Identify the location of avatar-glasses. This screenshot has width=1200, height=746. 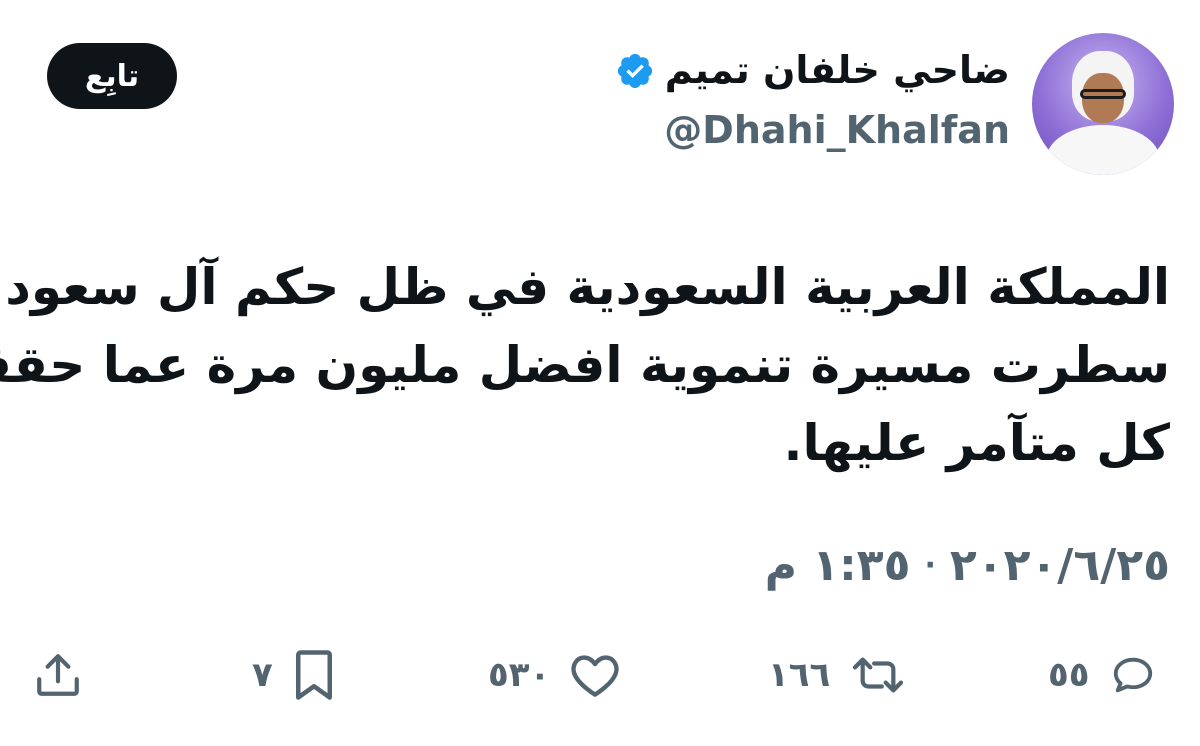
(1103, 94).